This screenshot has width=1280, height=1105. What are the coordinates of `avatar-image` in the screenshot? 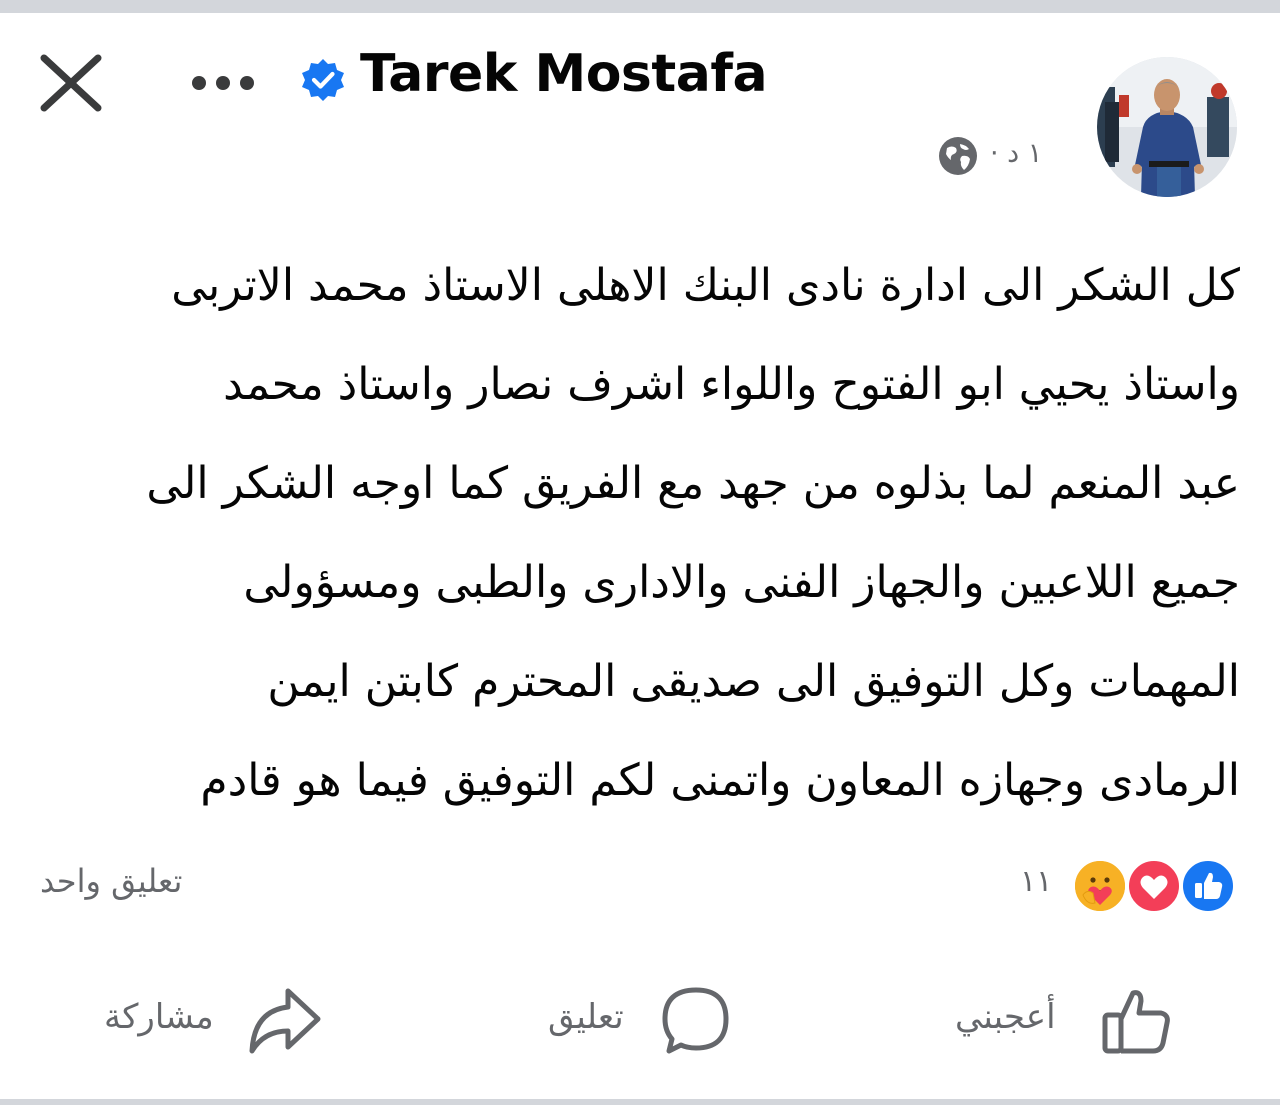 It's located at (1167, 127).